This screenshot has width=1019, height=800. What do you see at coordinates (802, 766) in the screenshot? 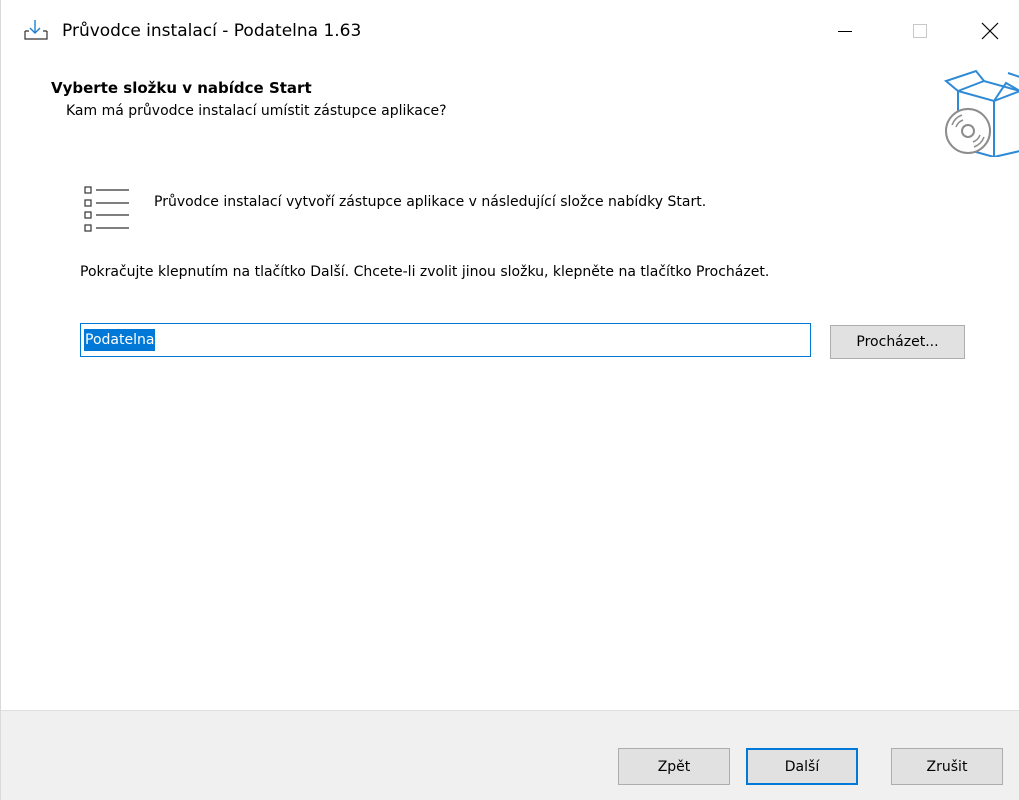
I see `next-button: Další` at bounding box center [802, 766].